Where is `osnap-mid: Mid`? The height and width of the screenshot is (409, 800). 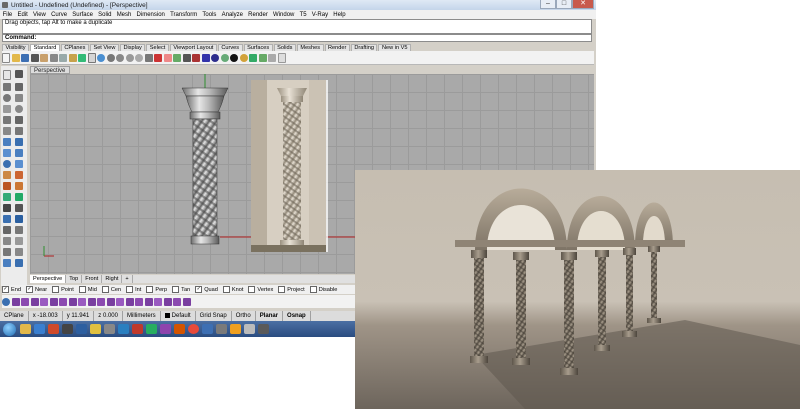
osnap-mid: Mid is located at coordinates (87, 289).